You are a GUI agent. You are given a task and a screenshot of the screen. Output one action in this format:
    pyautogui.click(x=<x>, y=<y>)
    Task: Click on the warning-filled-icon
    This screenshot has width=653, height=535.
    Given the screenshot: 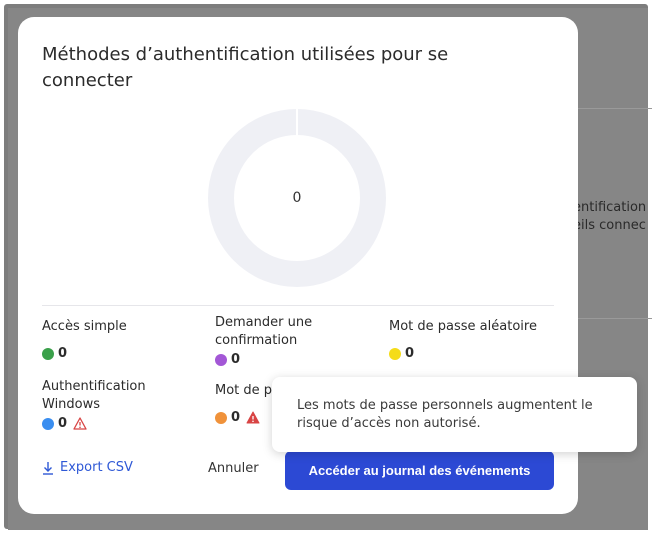 What is the action you would take?
    pyautogui.click(x=253, y=417)
    